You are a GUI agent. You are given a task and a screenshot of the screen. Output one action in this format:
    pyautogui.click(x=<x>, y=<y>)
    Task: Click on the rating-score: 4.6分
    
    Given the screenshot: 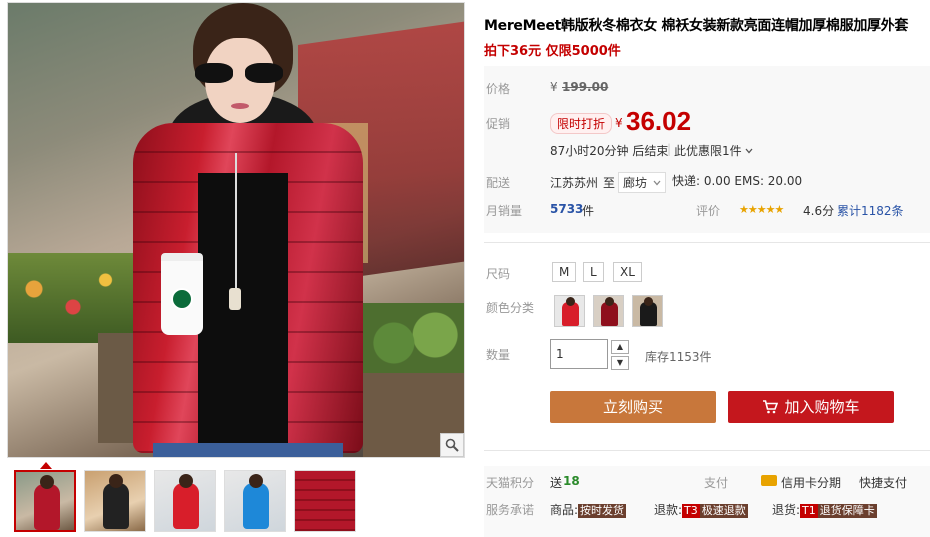 What is the action you would take?
    pyautogui.click(x=819, y=211)
    